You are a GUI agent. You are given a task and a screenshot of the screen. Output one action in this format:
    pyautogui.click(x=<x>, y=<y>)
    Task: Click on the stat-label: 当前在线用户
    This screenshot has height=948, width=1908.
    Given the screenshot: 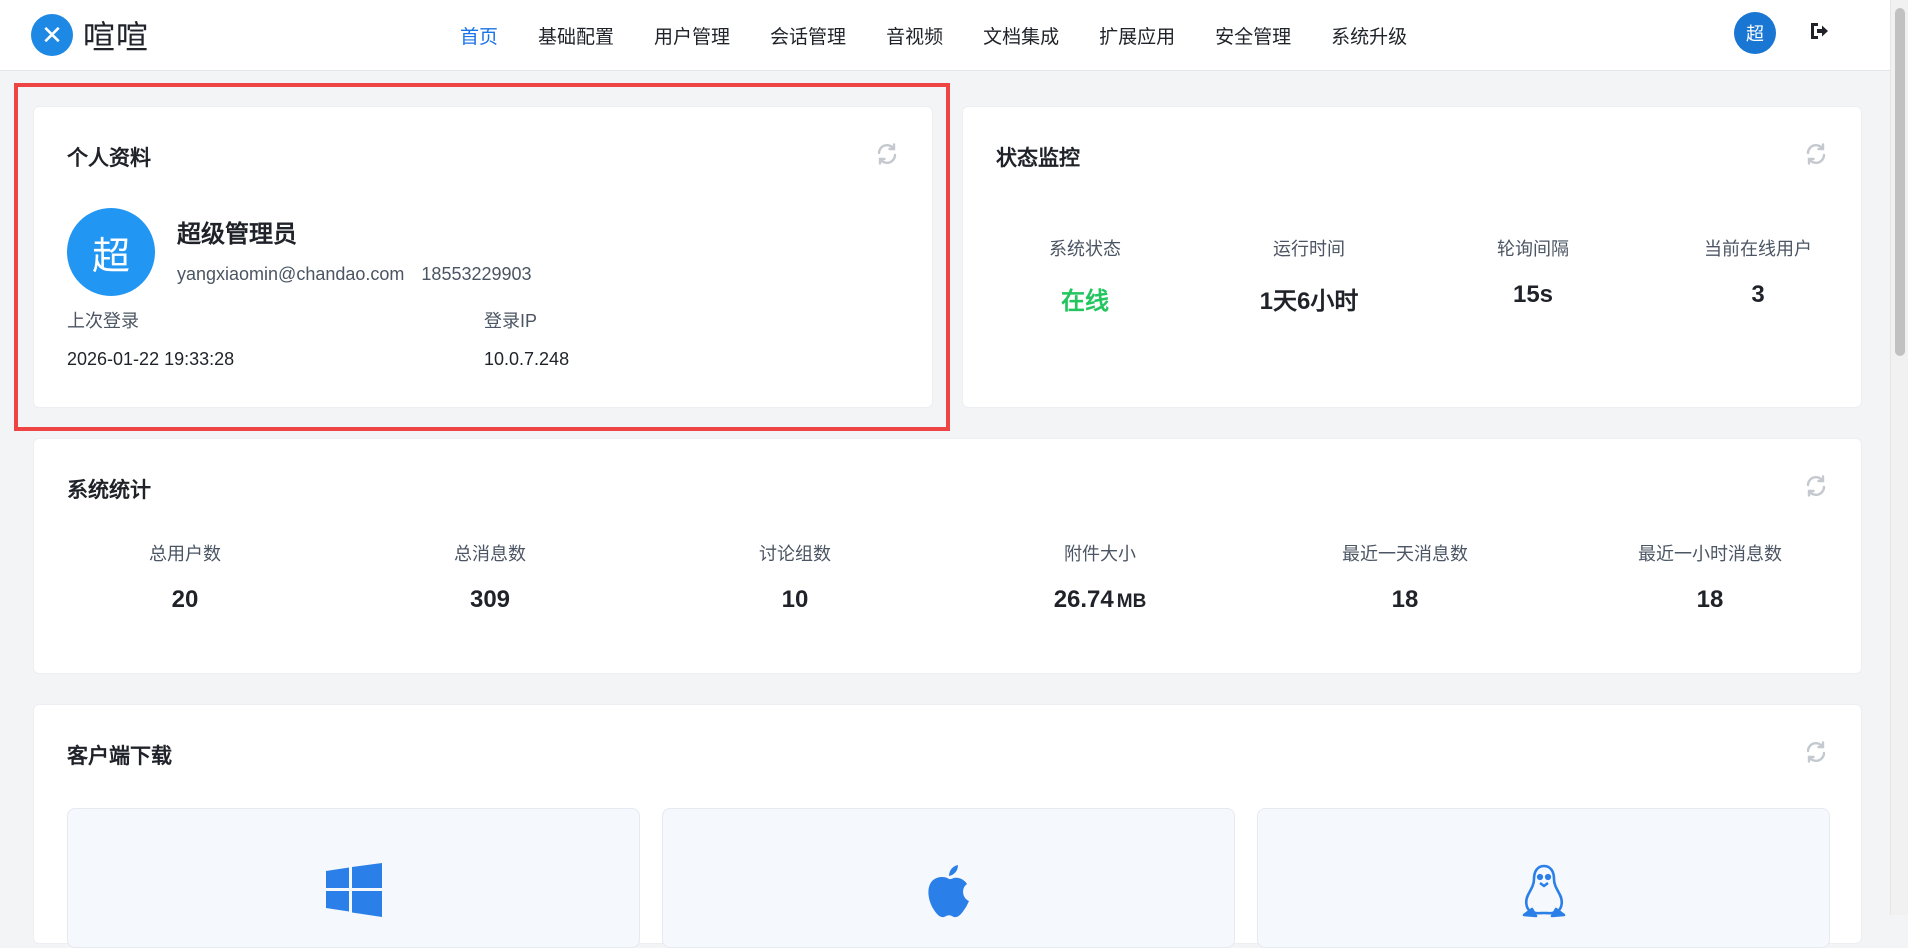 What is the action you would take?
    pyautogui.click(x=1758, y=249)
    